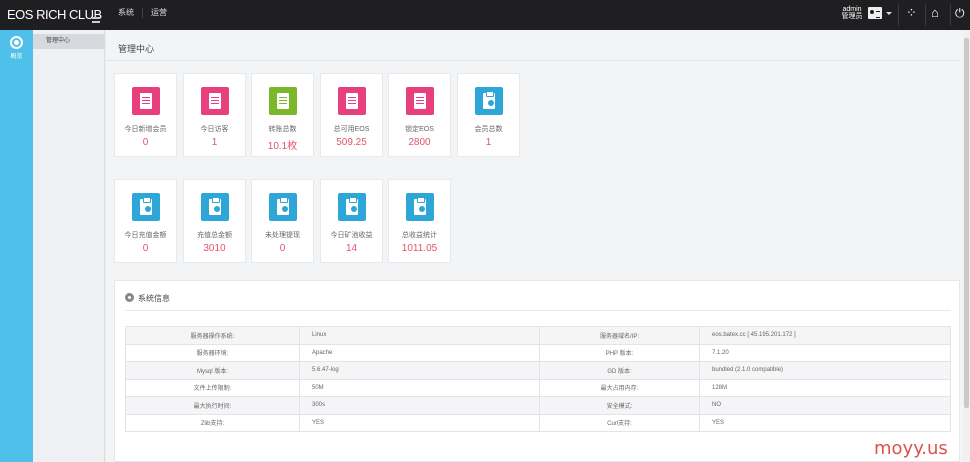  What do you see at coordinates (145, 129) in the screenshot?
I see `stat-label: 今日新增会员` at bounding box center [145, 129].